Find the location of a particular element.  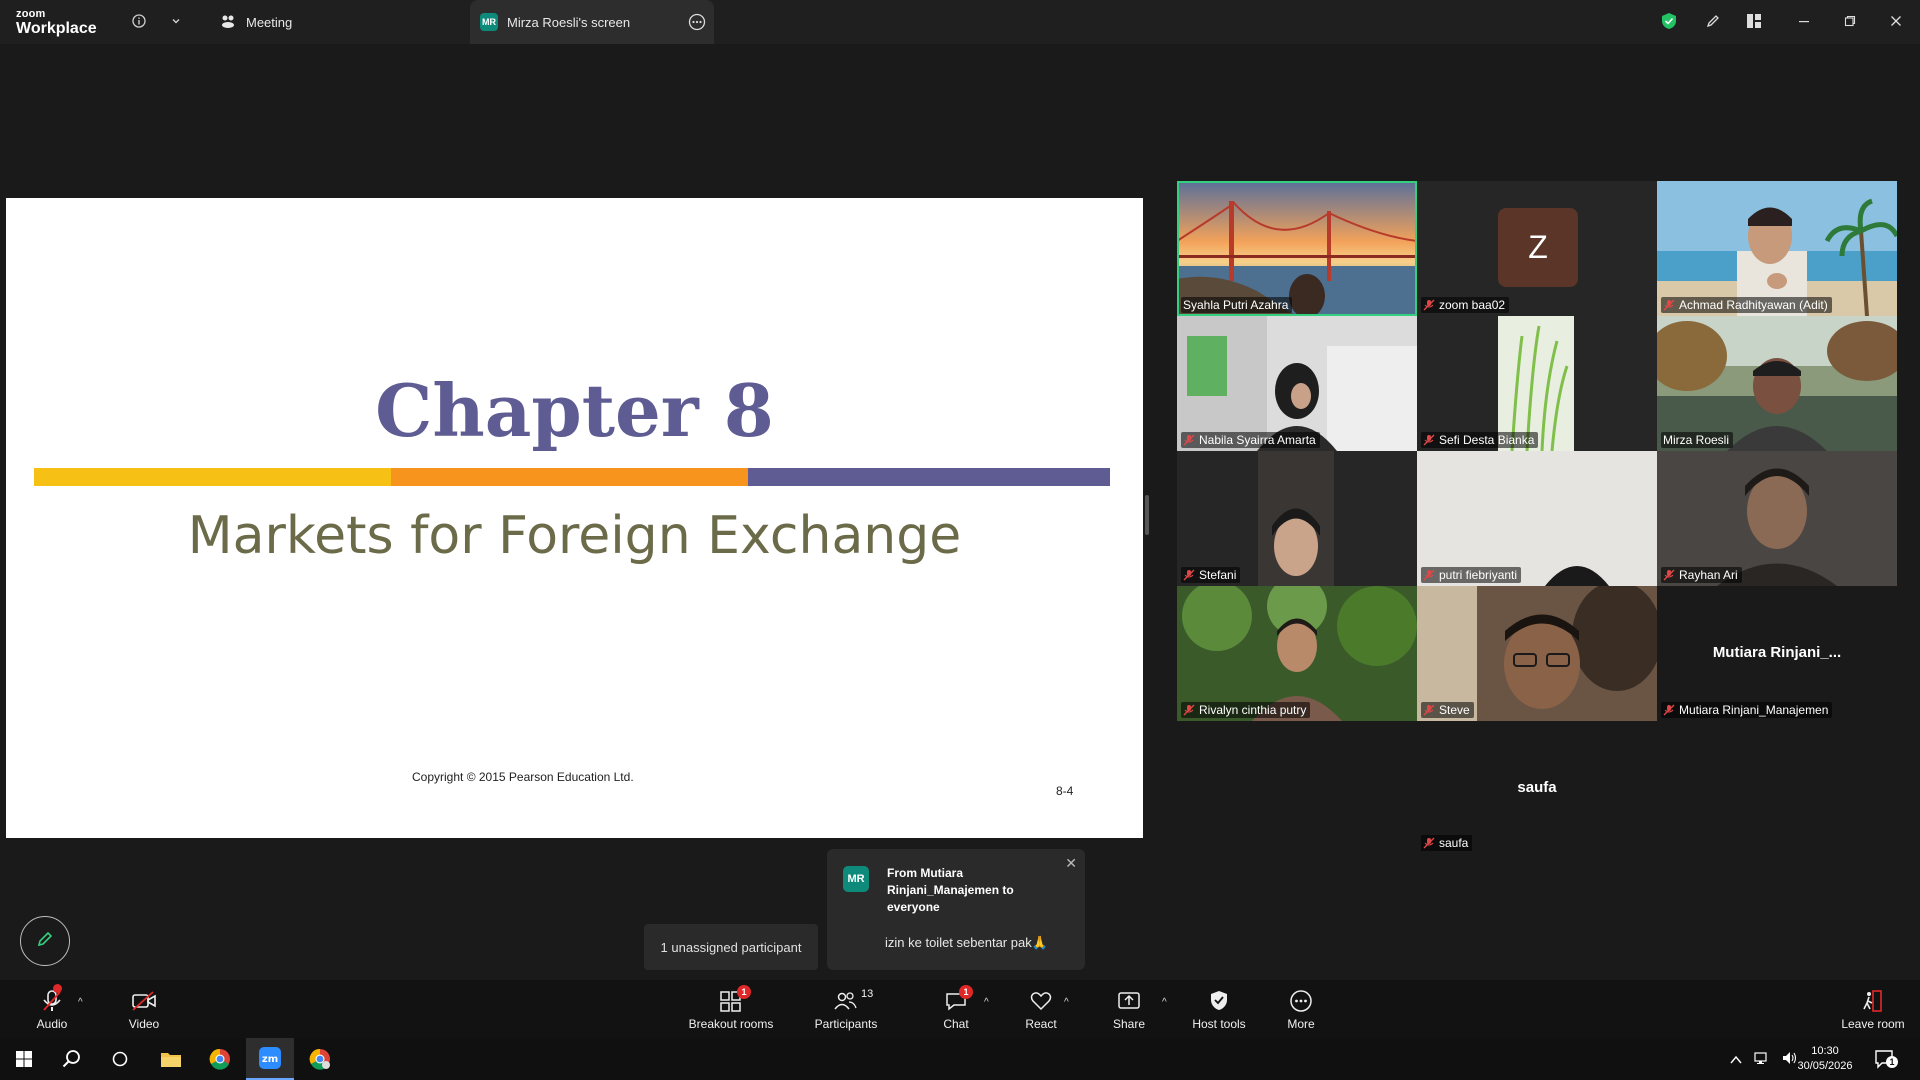

shield-icon is located at coordinates (1219, 1001).